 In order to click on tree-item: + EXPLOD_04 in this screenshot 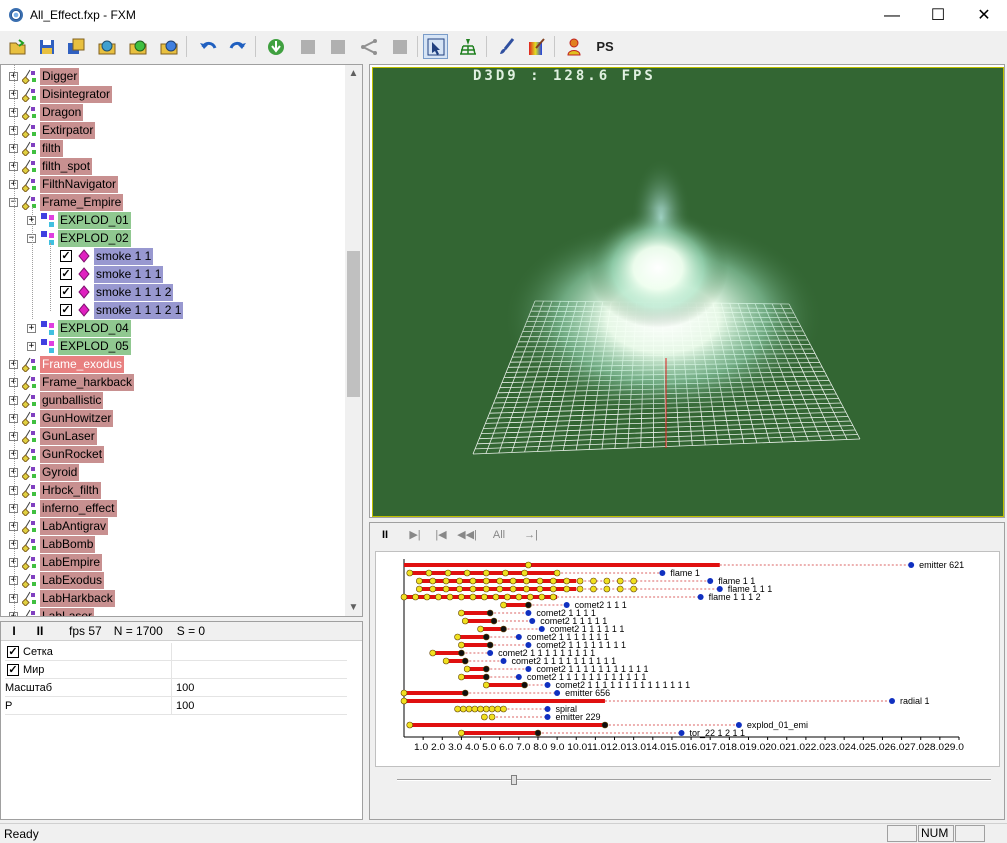, I will do `click(79, 328)`.